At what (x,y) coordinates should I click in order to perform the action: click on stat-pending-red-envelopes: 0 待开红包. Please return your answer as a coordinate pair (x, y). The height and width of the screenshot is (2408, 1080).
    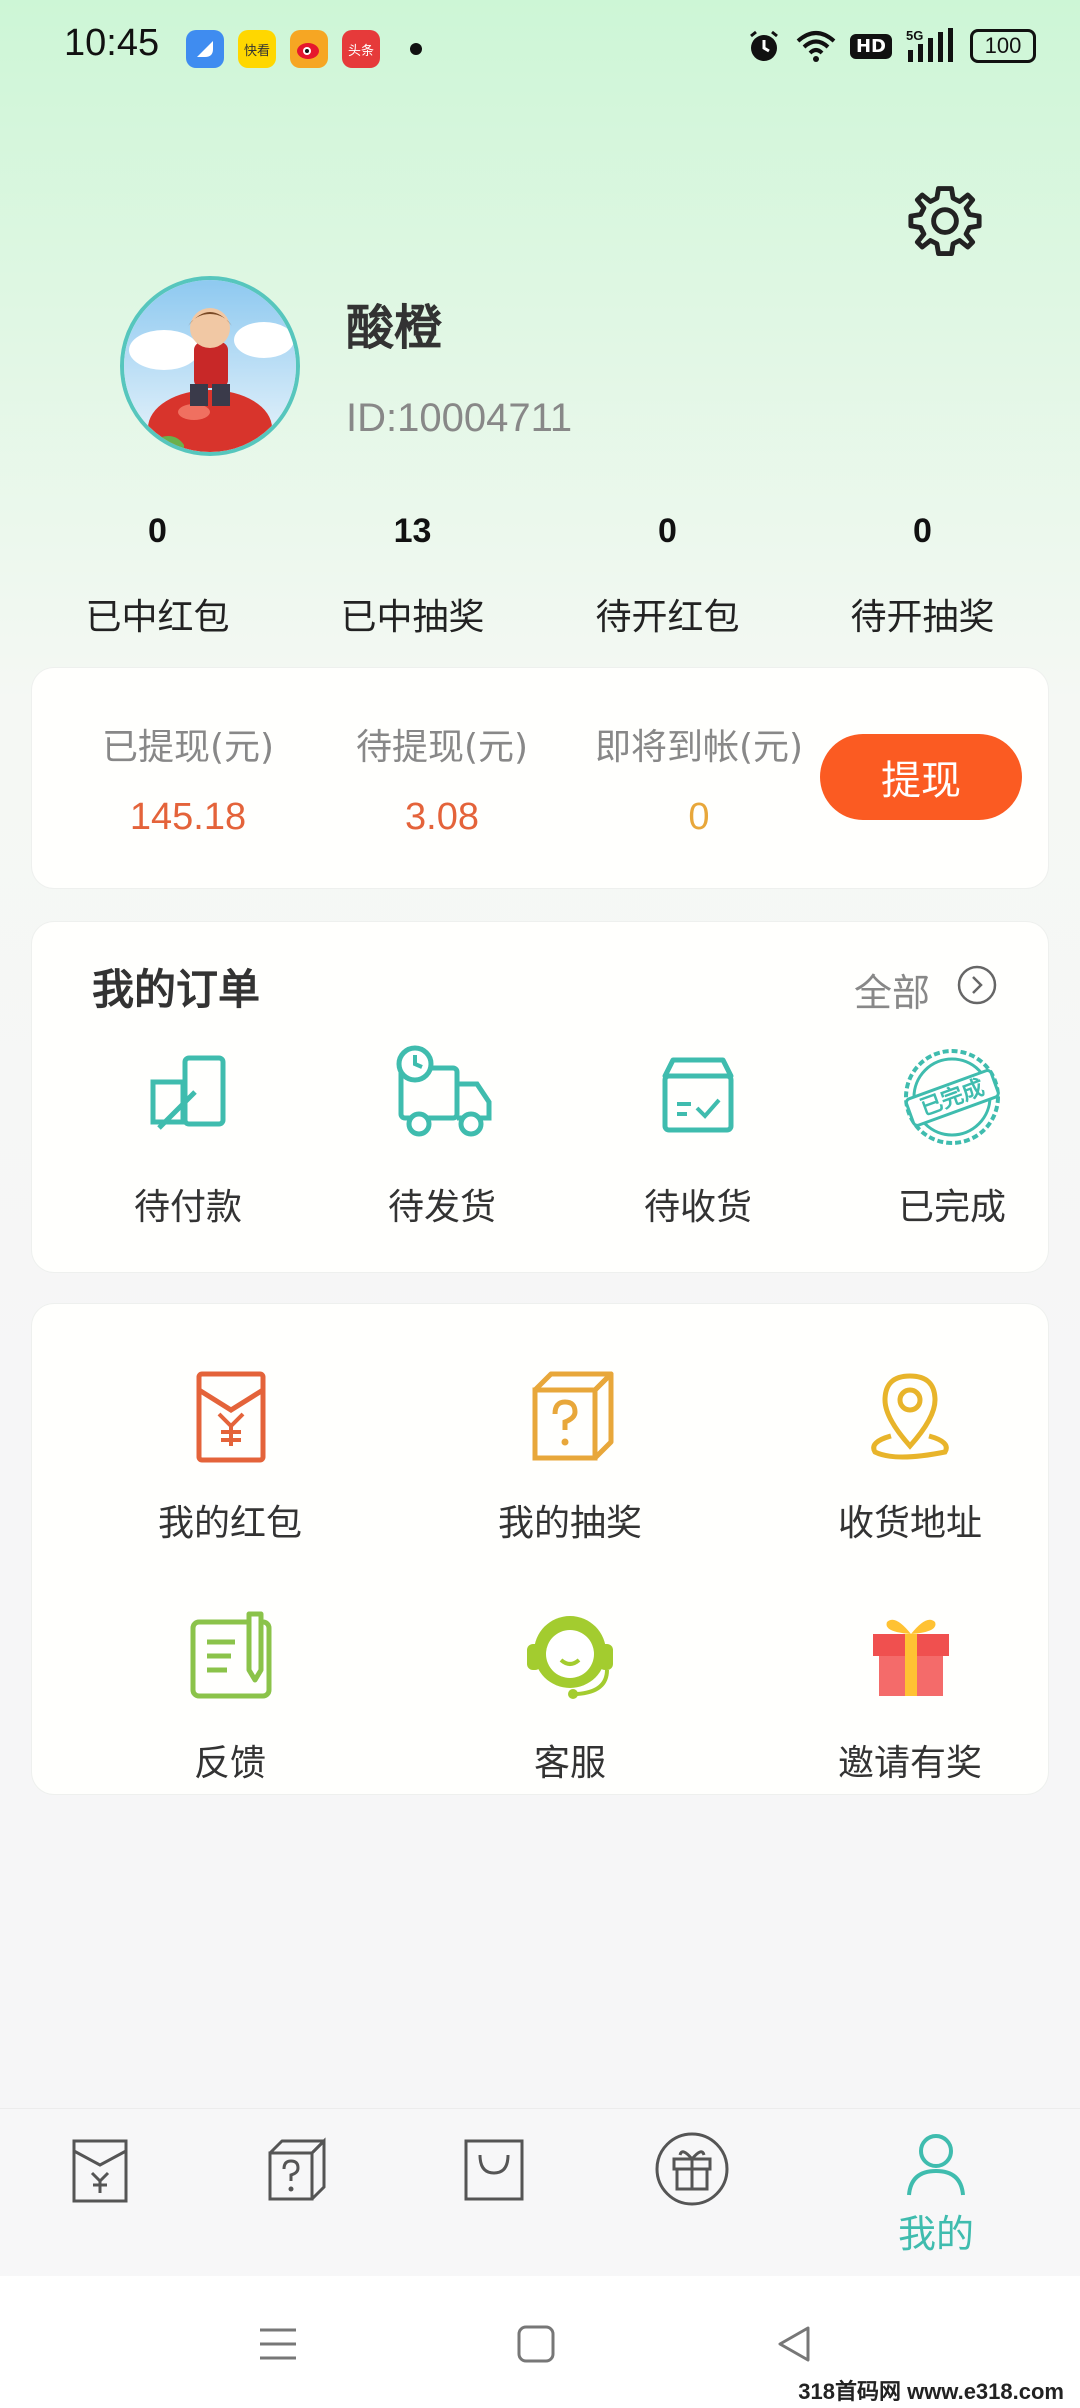
    Looking at the image, I should click on (667, 576).